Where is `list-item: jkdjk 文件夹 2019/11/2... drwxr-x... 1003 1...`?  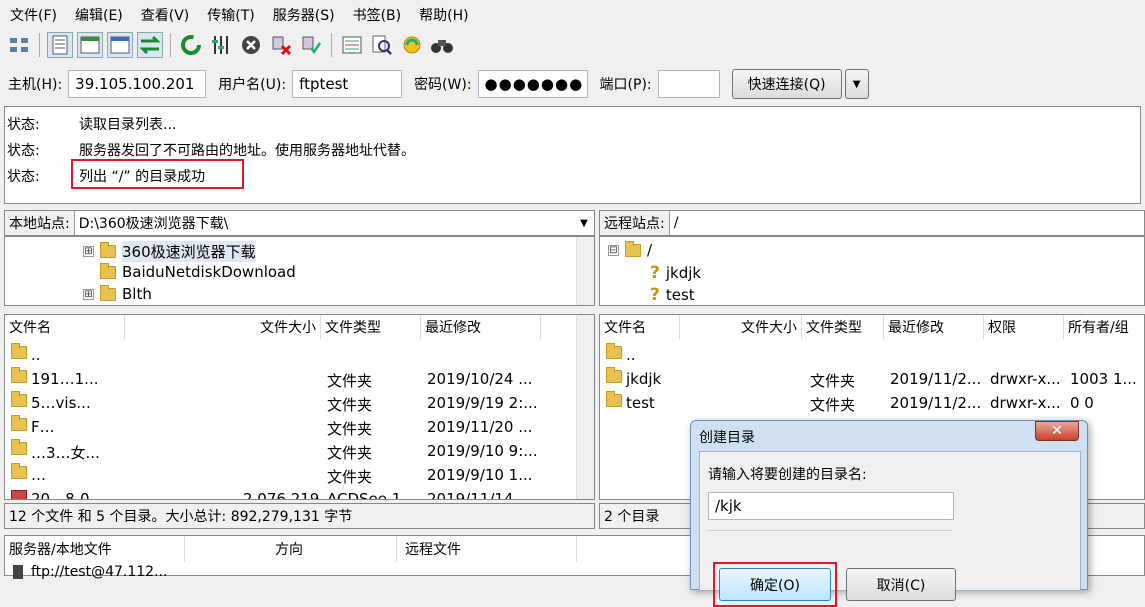
list-item: jkdjk 文件夹 2019/11/2... drwxr-x... 1003 1... is located at coordinates (872, 379).